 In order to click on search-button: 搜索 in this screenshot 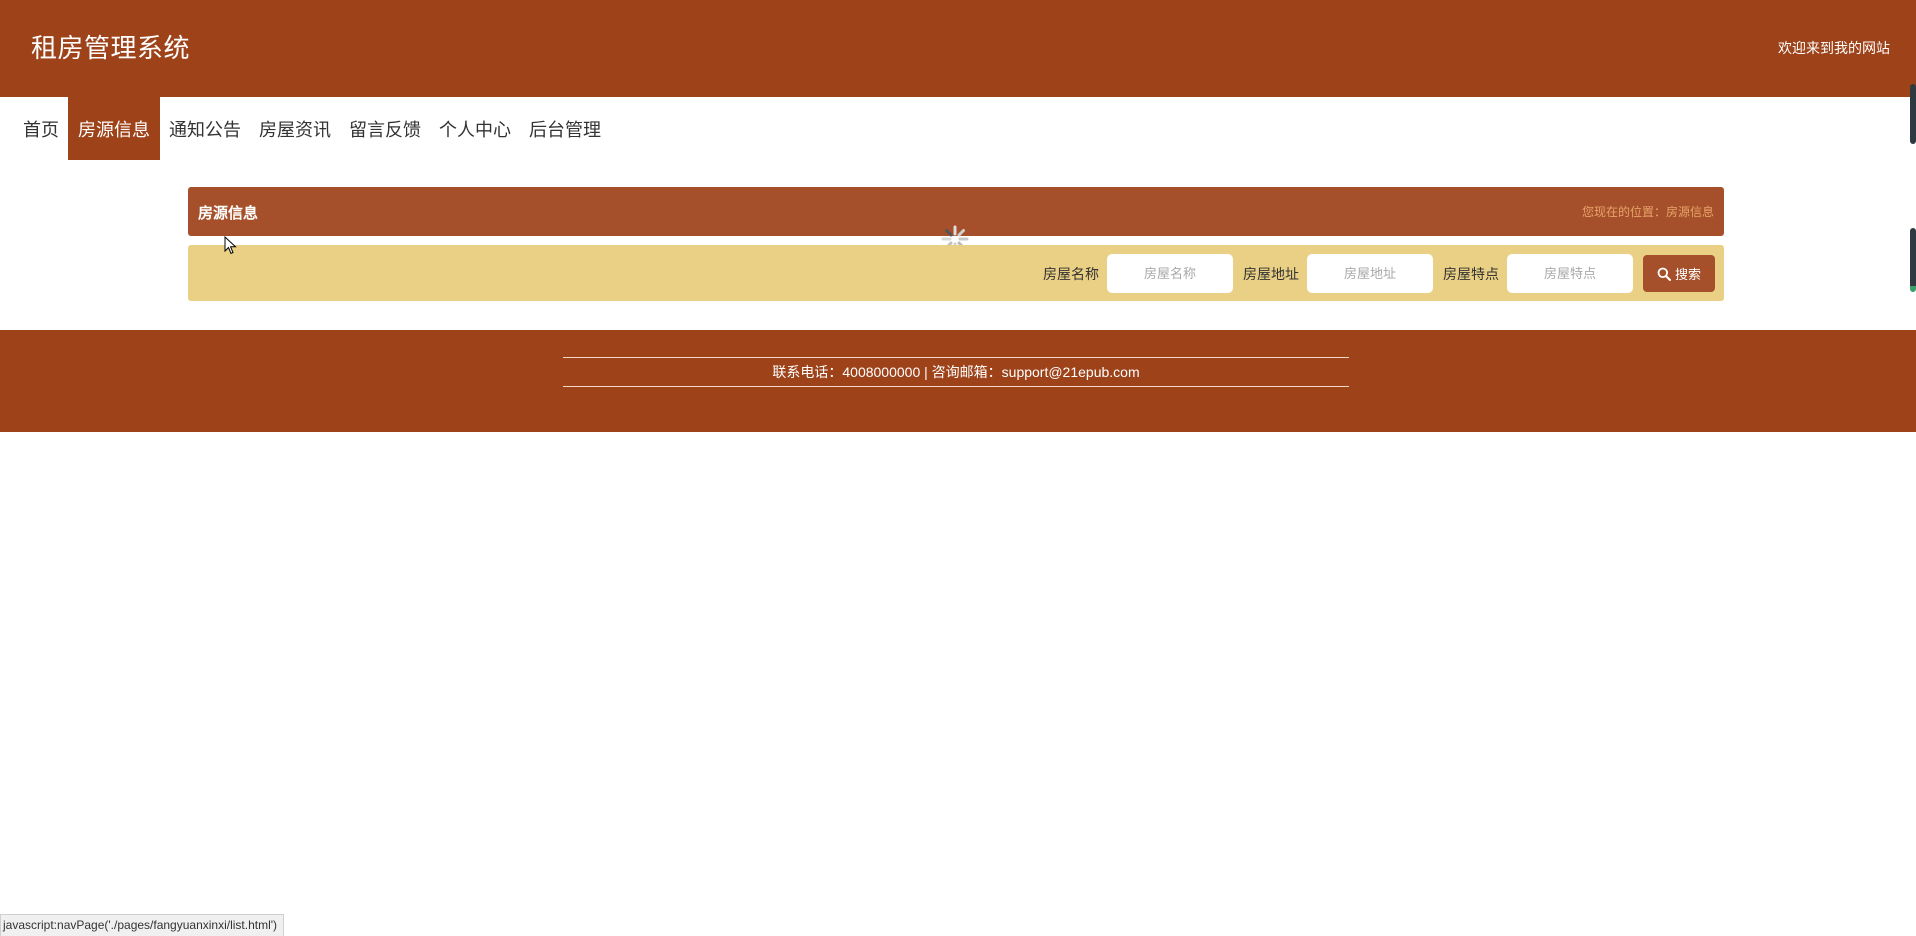, I will do `click(1679, 273)`.